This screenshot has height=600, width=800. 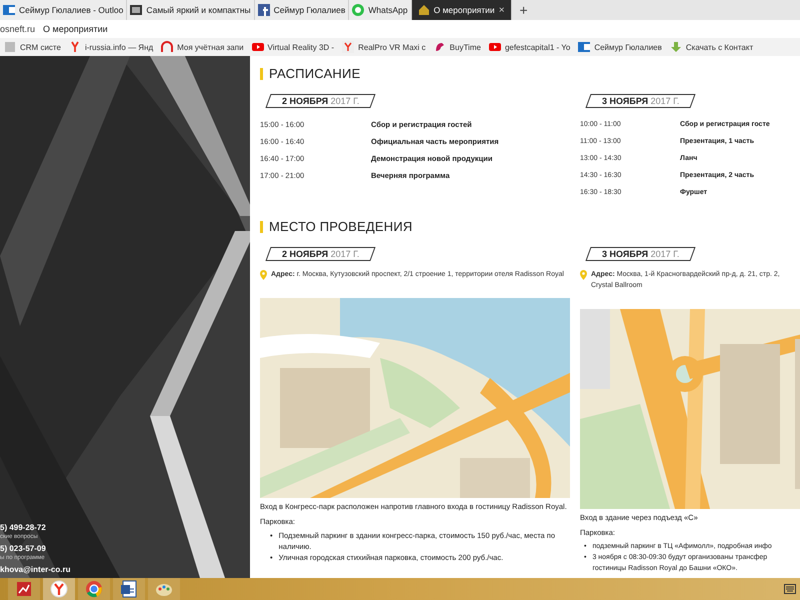 I want to click on bookmark: Virtual Reality 3D -, so click(x=293, y=47).